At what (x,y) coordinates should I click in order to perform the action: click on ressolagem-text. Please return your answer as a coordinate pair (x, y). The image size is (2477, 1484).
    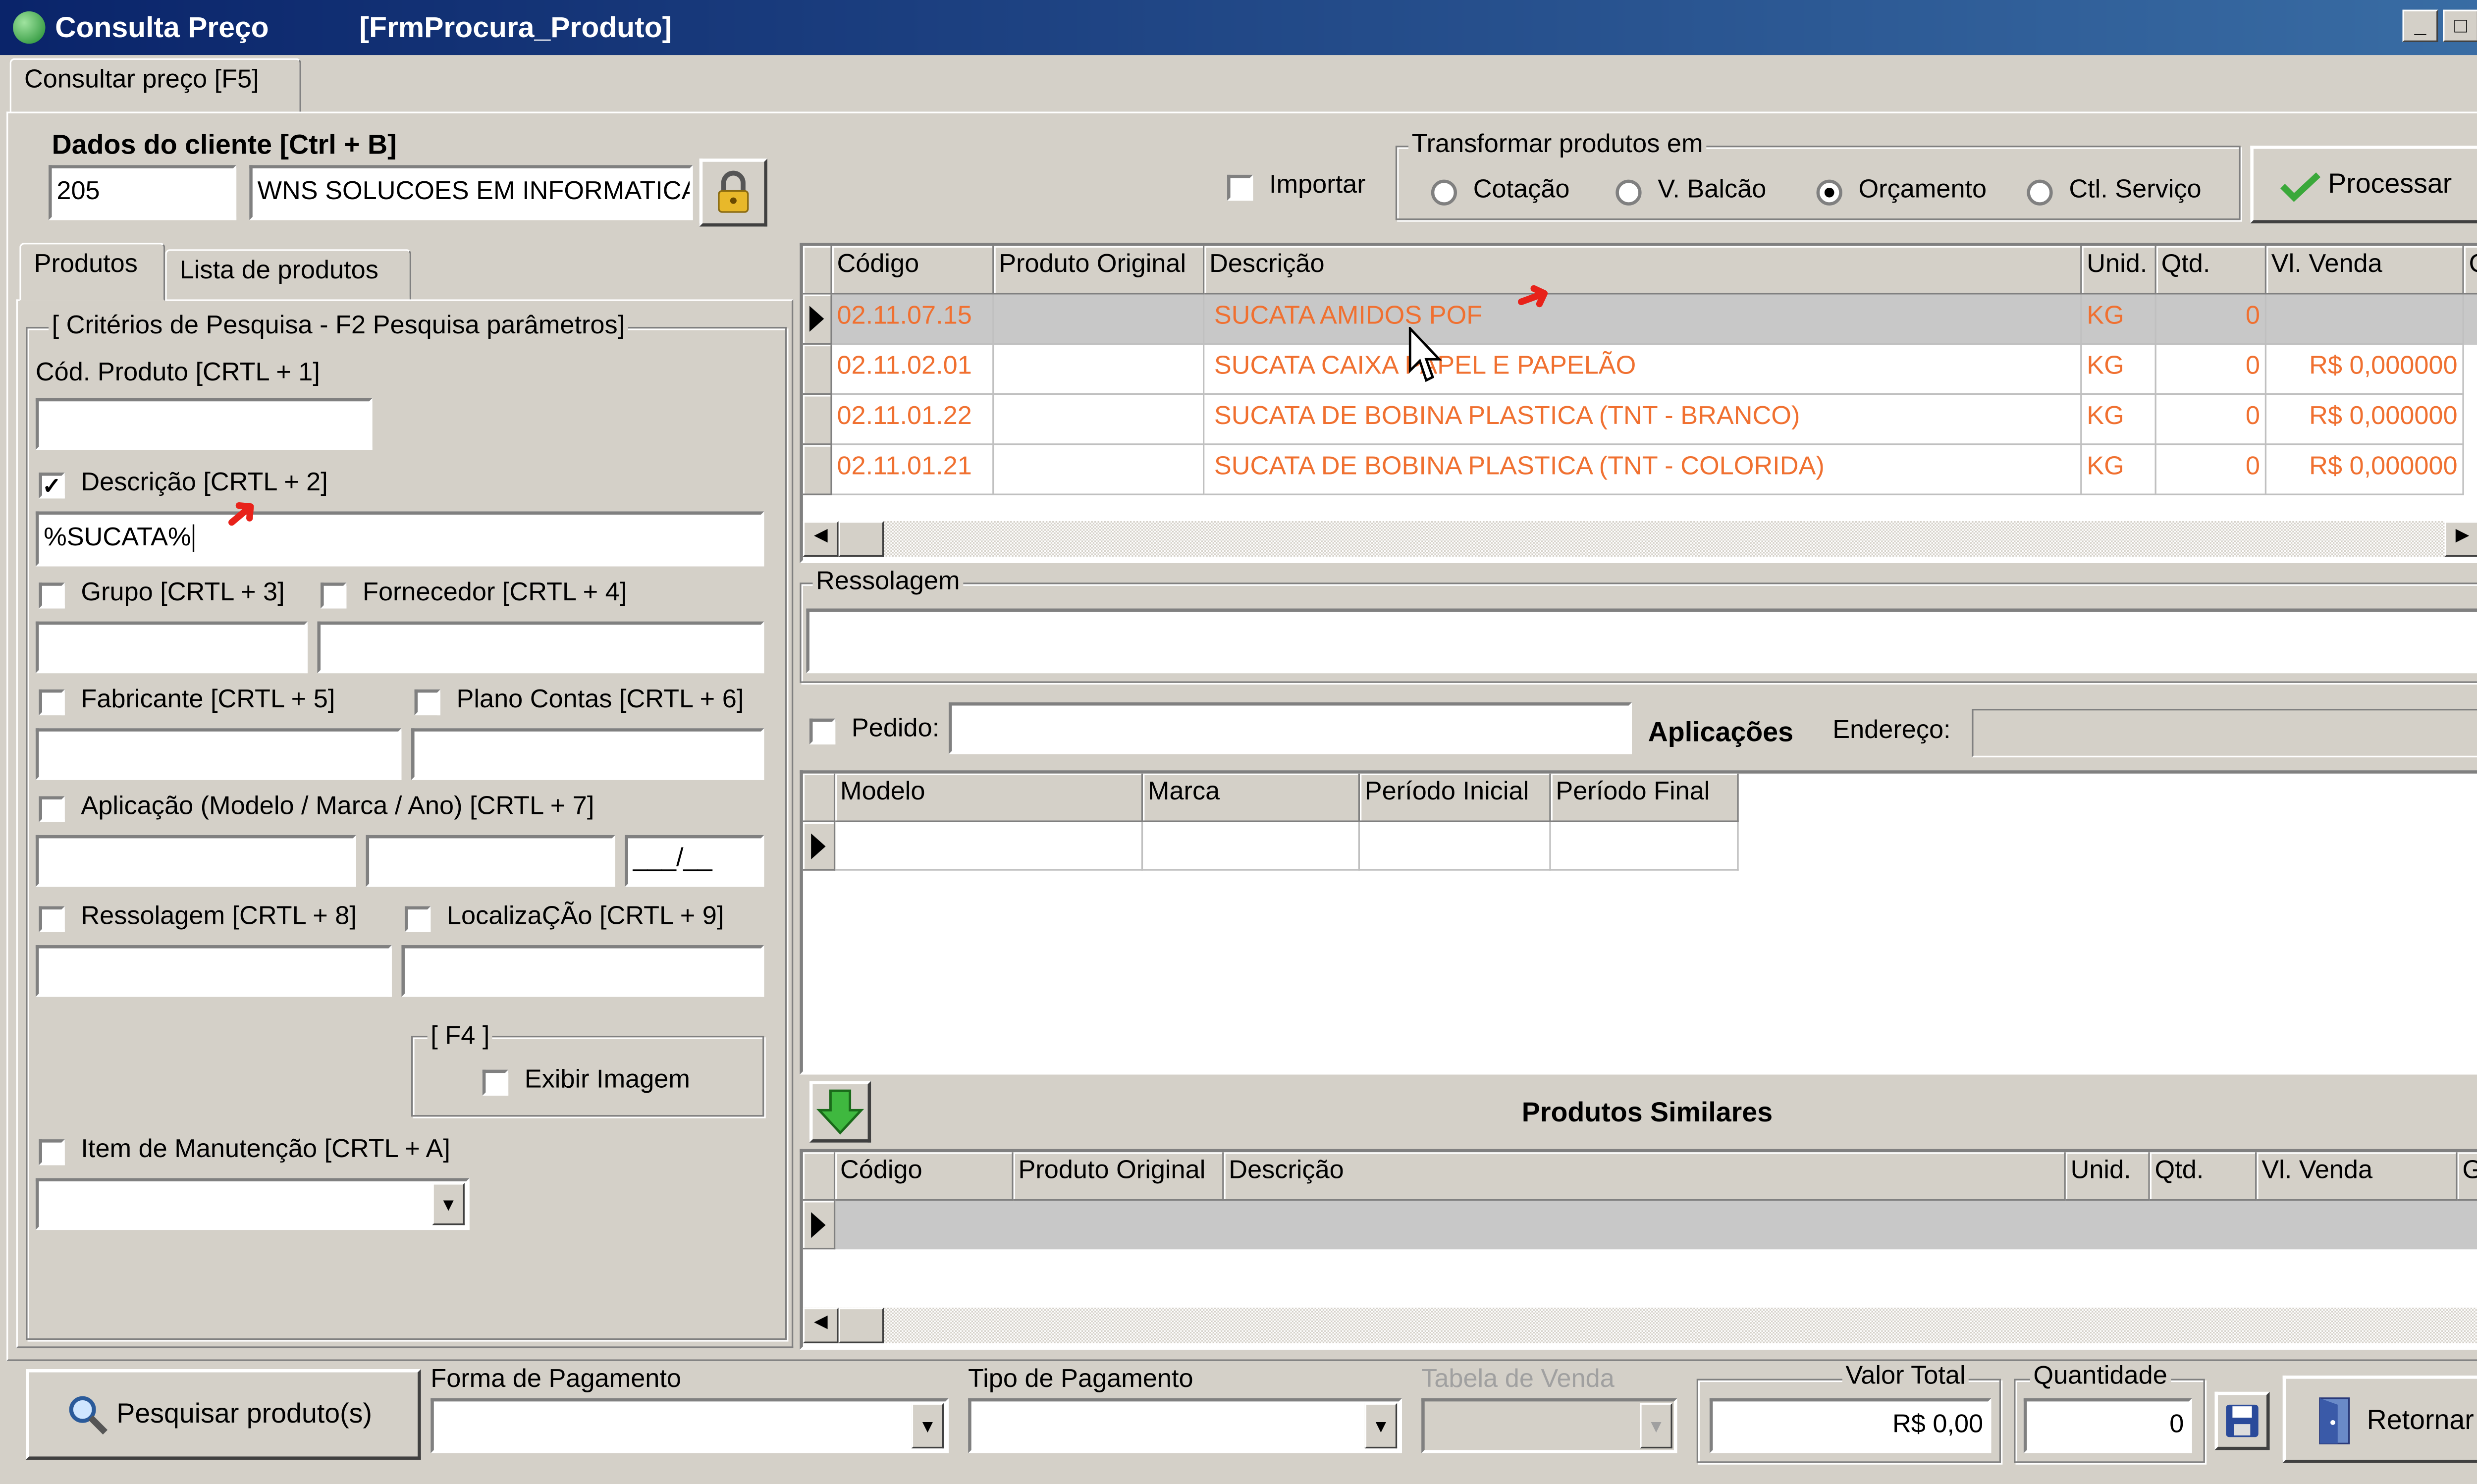
    Looking at the image, I should click on (1642, 641).